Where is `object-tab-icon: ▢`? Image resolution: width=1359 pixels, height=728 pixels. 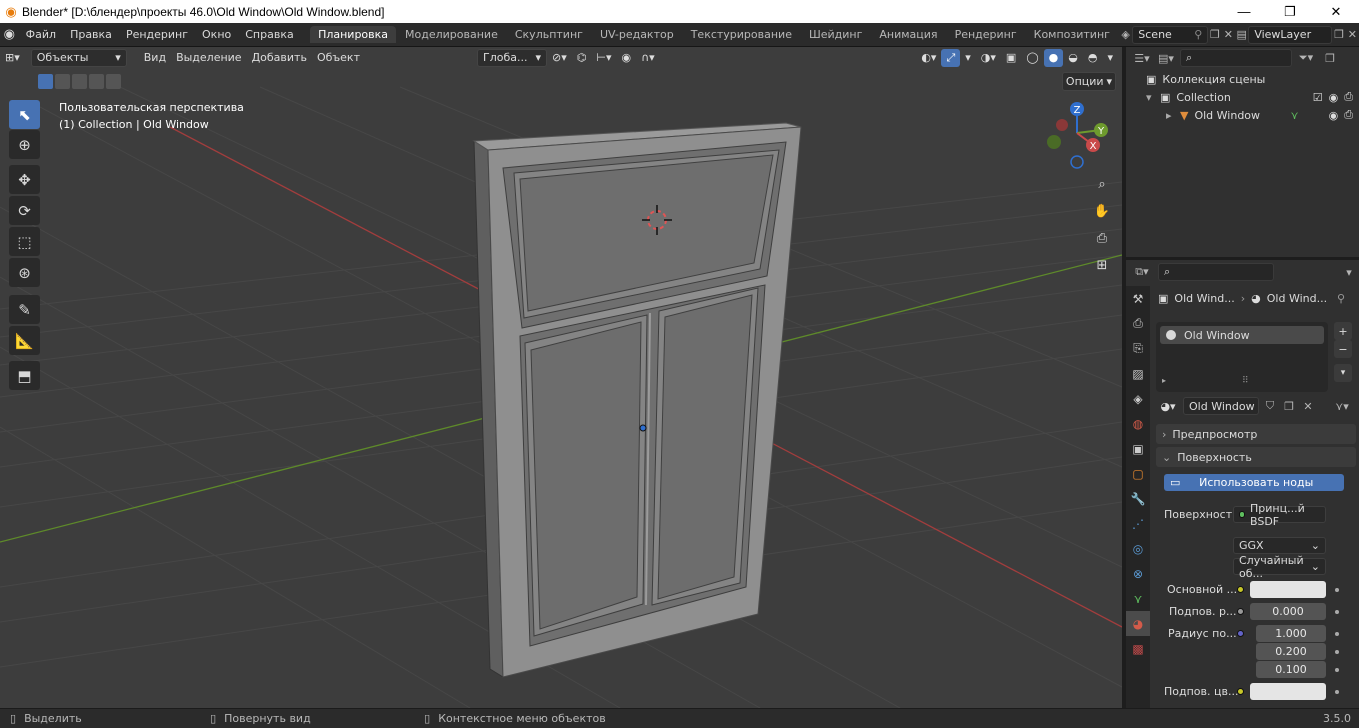
object-tab-icon: ▢ is located at coordinates (1138, 473).